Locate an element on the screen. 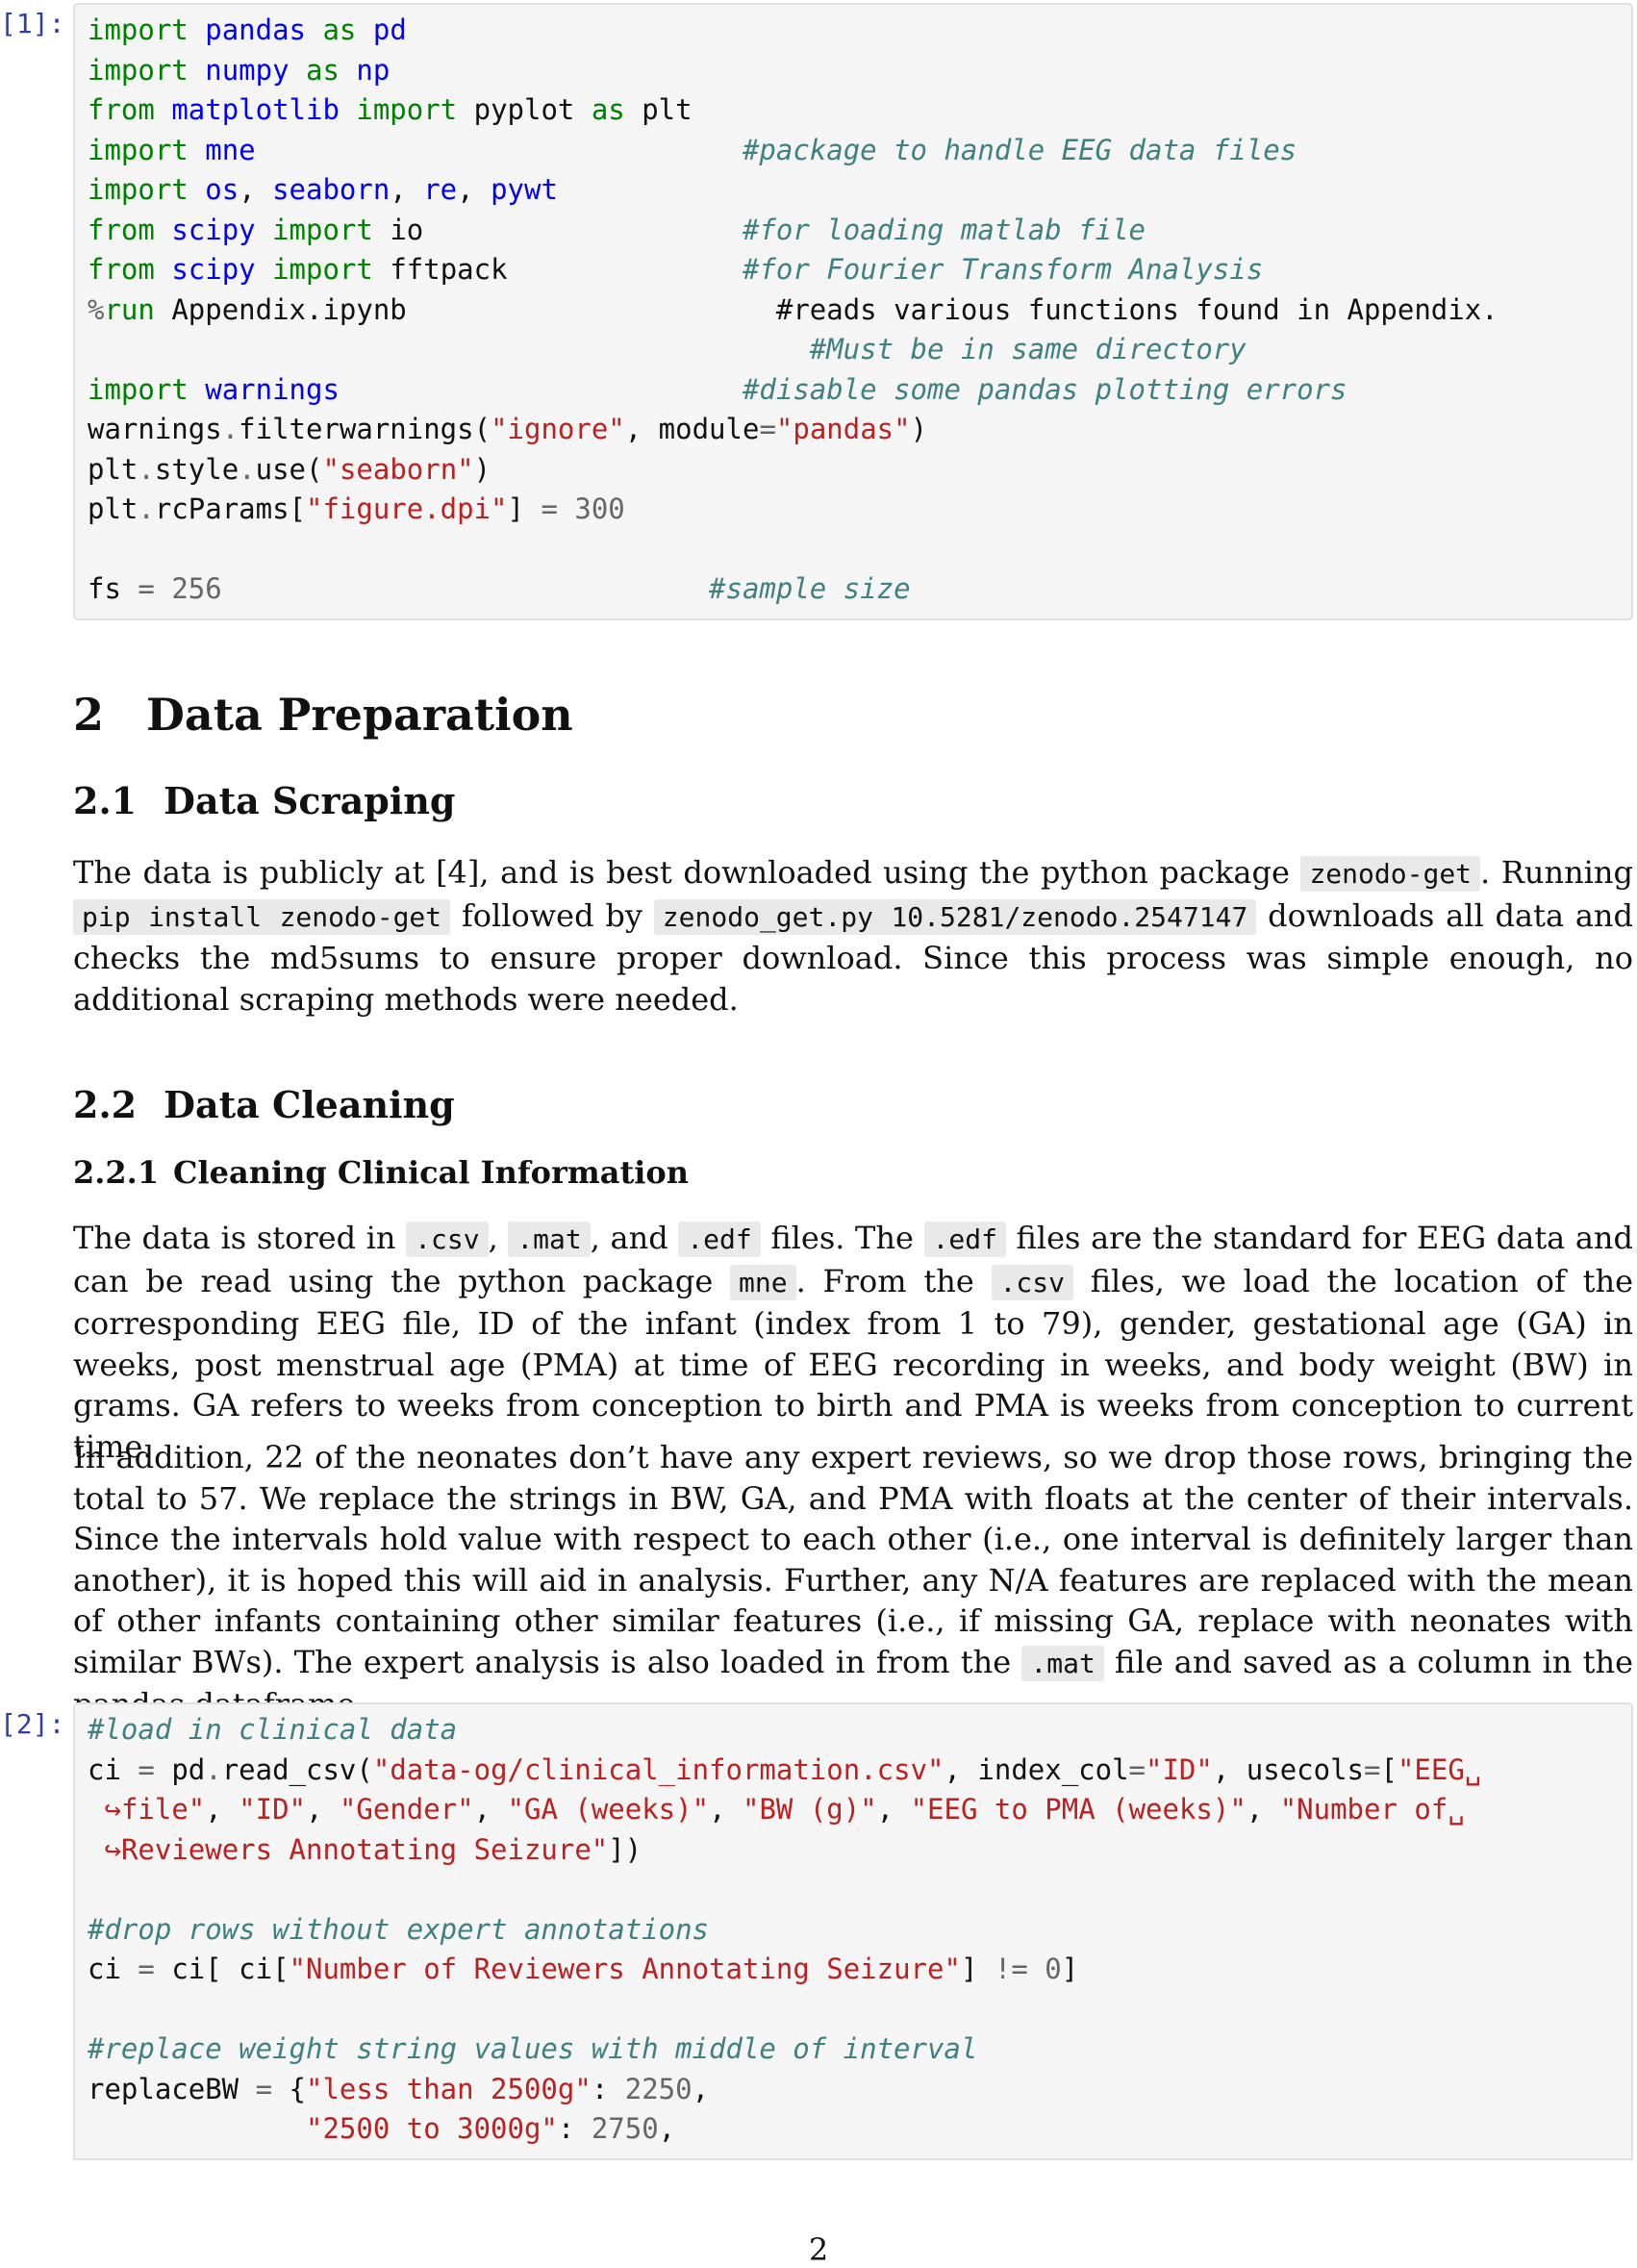 This screenshot has height=2268, width=1637. section-number: 2.2 is located at coordinates (105, 1104).